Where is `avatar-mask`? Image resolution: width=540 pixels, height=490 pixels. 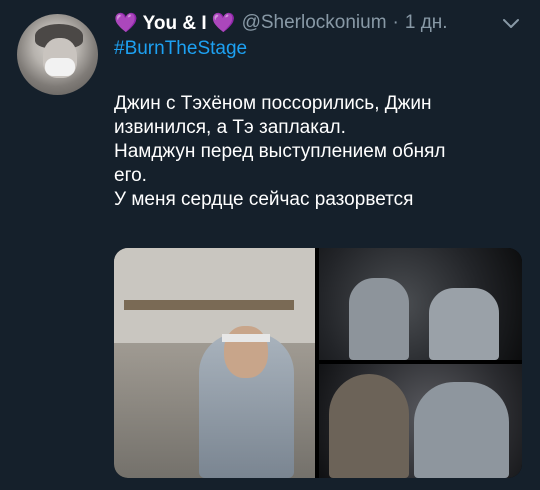
avatar-mask is located at coordinates (60, 67).